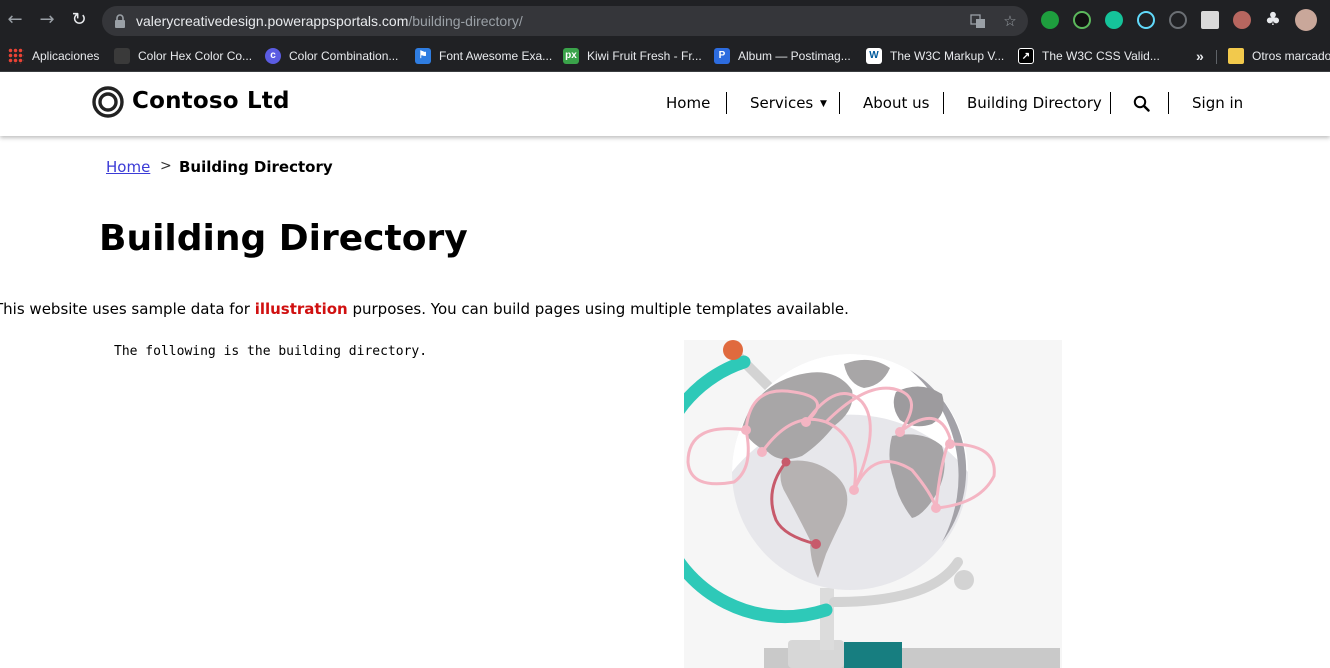  I want to click on a-extension-icon, so click(1082, 20).